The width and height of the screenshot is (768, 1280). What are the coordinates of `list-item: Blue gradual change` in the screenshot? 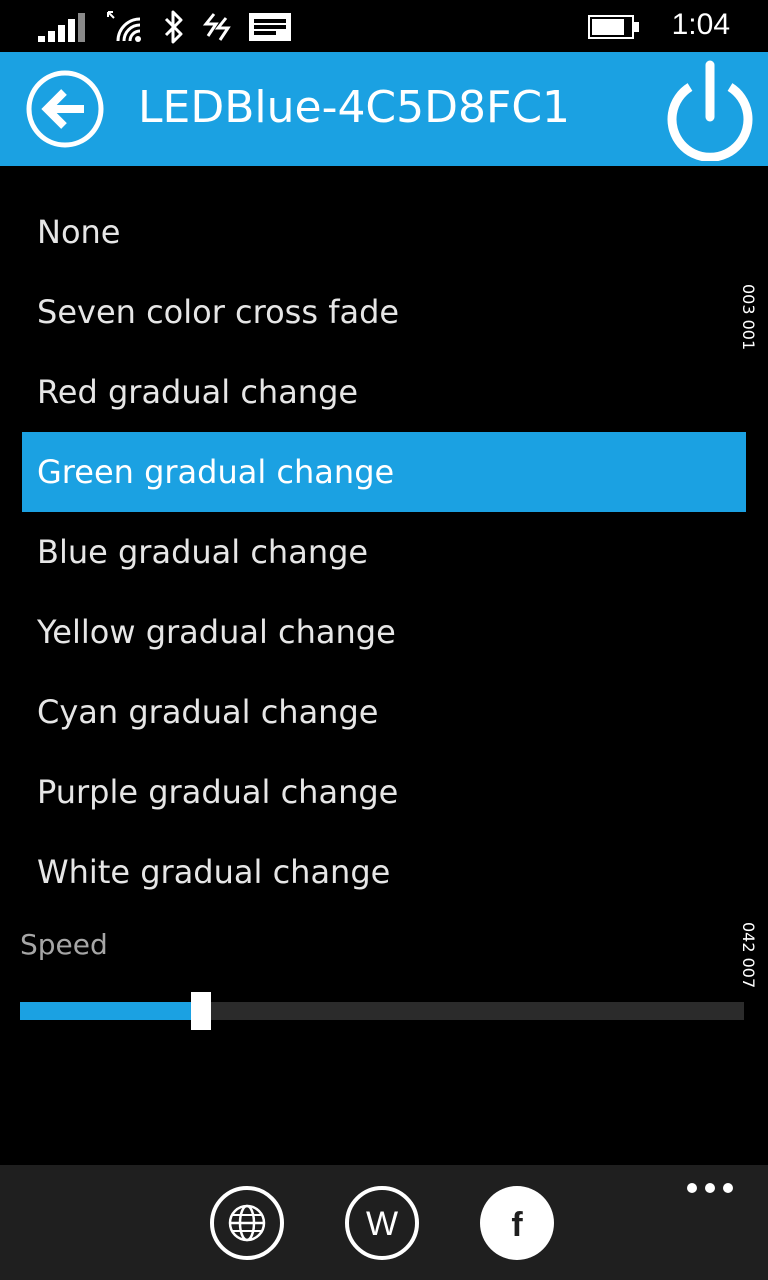 It's located at (384, 552).